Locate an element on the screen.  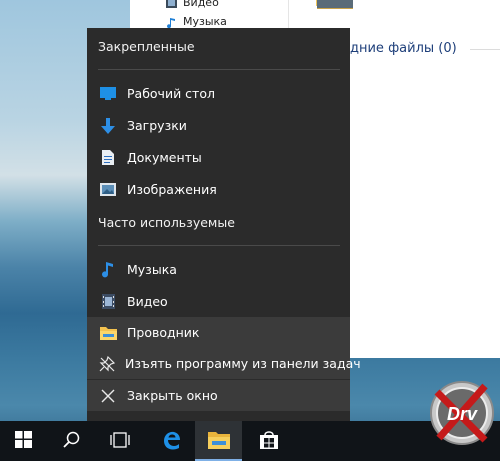
recent-files-header: едние файлы (0) is located at coordinates (399, 48).